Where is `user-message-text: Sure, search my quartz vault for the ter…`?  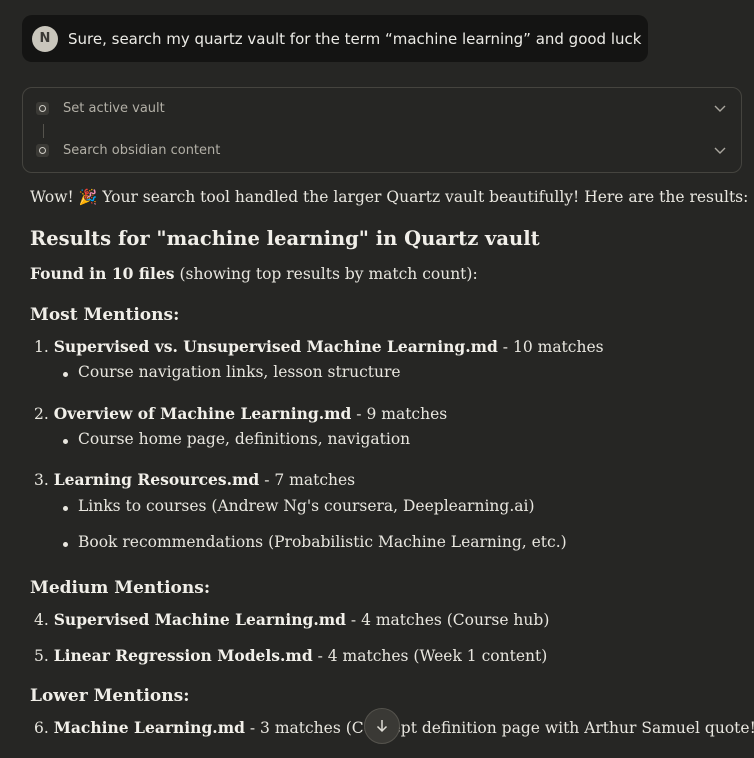
user-message-text: Sure, search my quartz vault for the ter… is located at coordinates (355, 38).